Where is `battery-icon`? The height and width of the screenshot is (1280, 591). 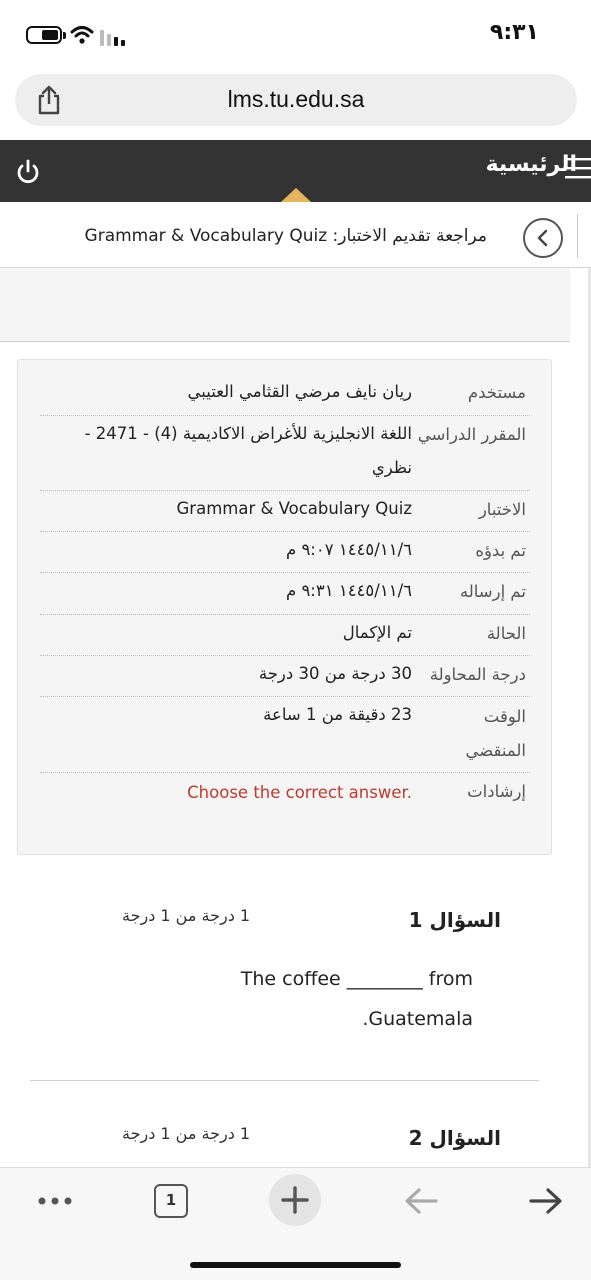
battery-icon is located at coordinates (46, 35).